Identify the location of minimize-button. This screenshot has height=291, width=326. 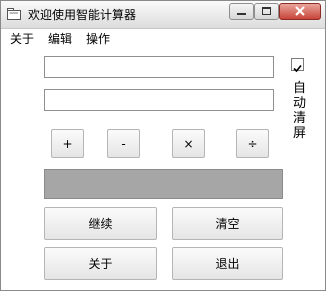
(241, 11).